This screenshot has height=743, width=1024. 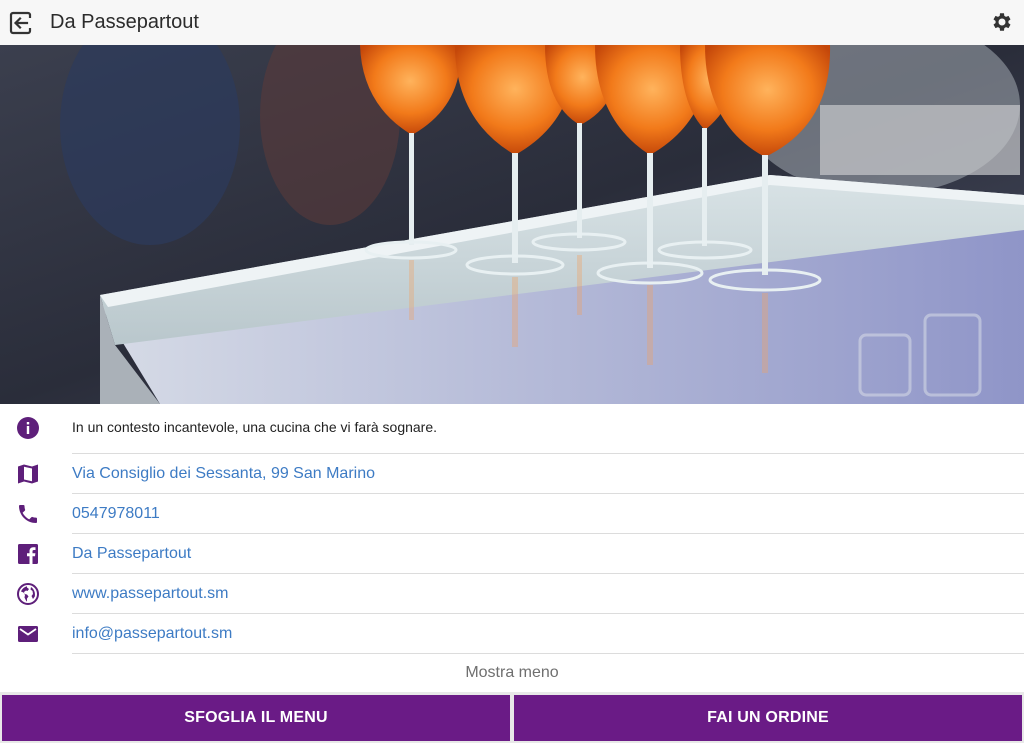 What do you see at coordinates (150, 594) in the screenshot?
I see `website-link: www.passepartout.sm` at bounding box center [150, 594].